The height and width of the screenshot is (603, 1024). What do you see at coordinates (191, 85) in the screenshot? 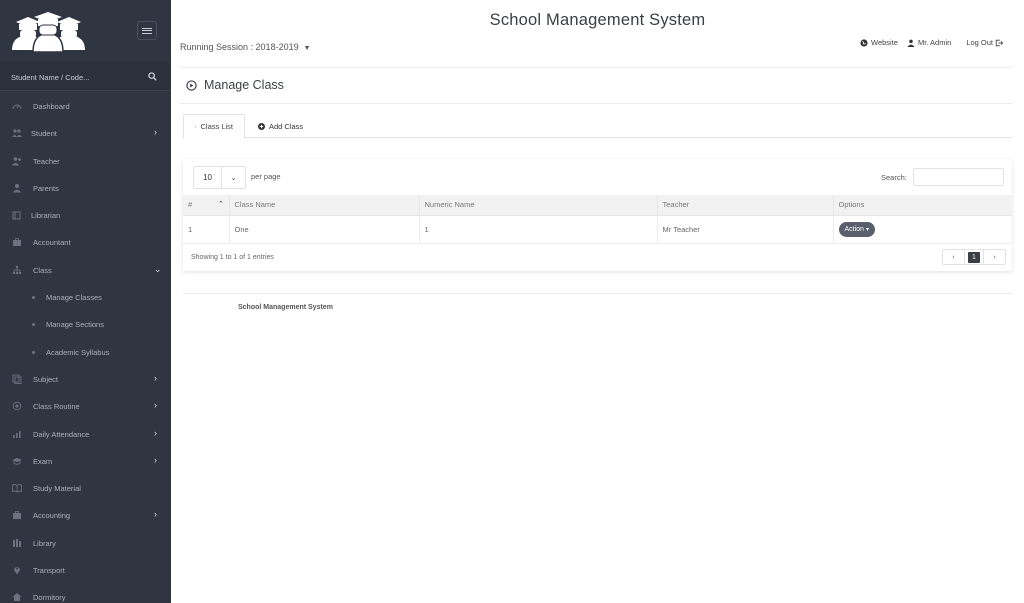
I see `circle-arrow-right-icon` at bounding box center [191, 85].